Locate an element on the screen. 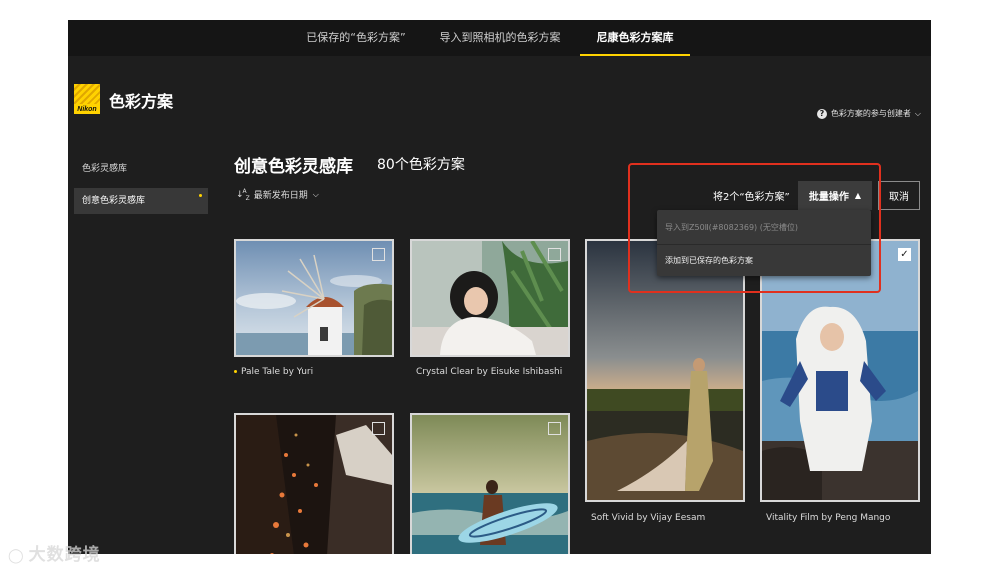 This screenshot has width=1000, height=572. surfer-photo is located at coordinates (490, 484).